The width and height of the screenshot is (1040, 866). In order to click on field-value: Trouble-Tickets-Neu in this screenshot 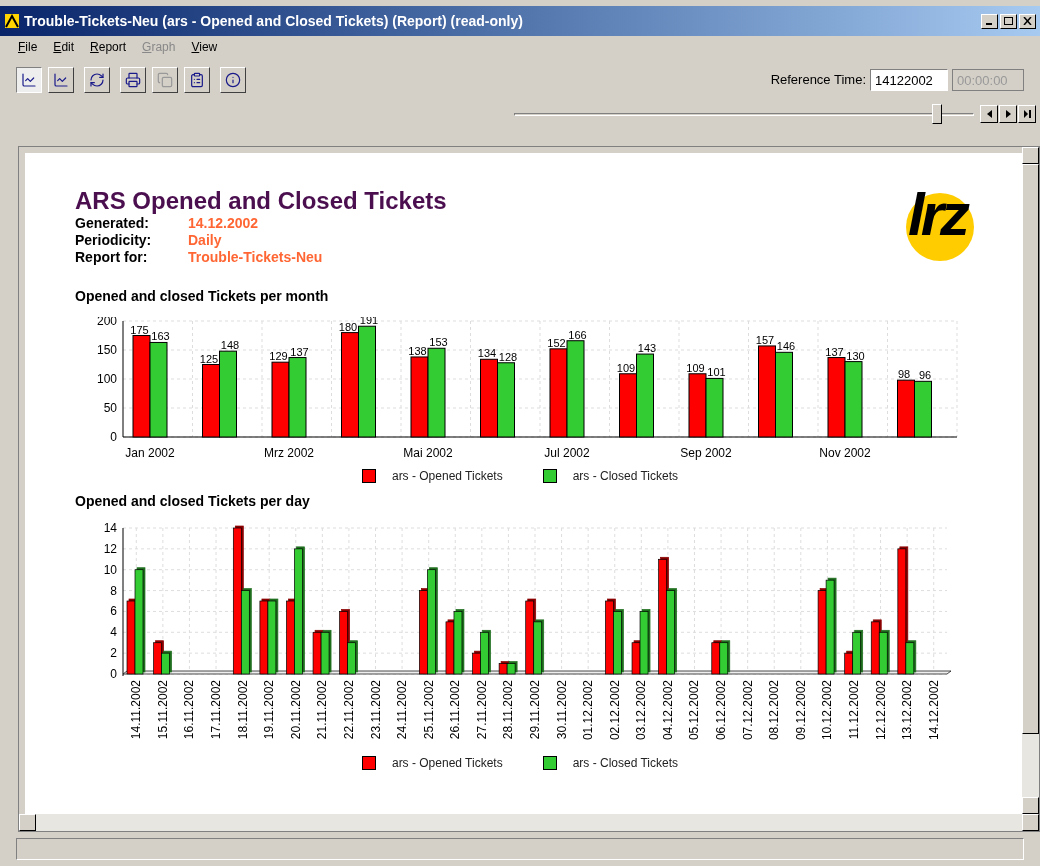, I will do `click(255, 257)`.